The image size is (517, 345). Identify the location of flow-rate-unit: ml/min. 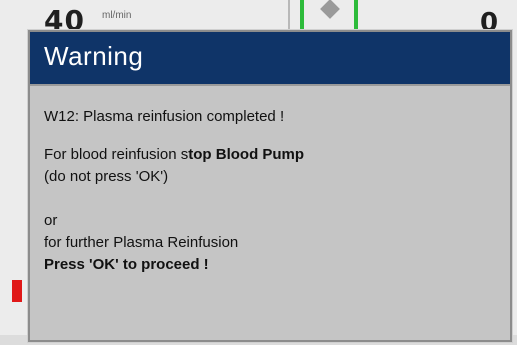
(117, 15).